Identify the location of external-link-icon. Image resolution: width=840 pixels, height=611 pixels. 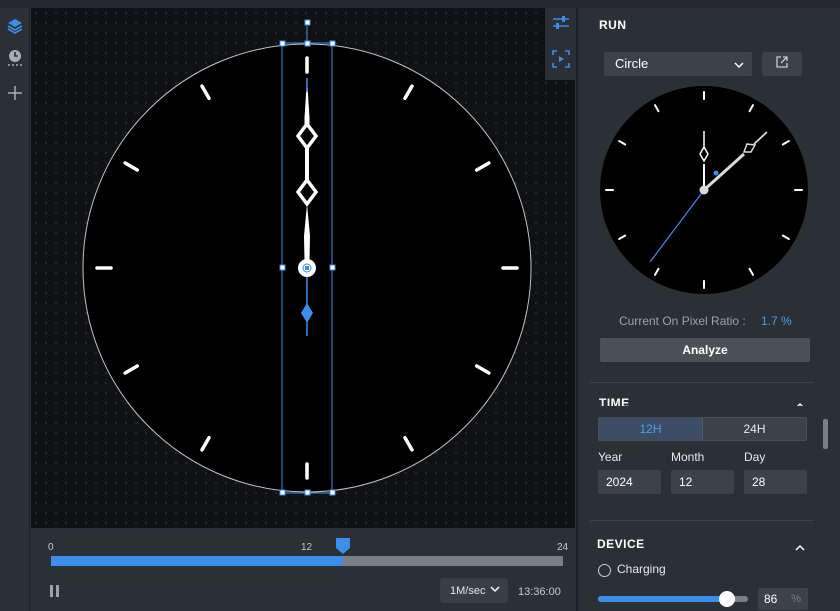
(782, 64).